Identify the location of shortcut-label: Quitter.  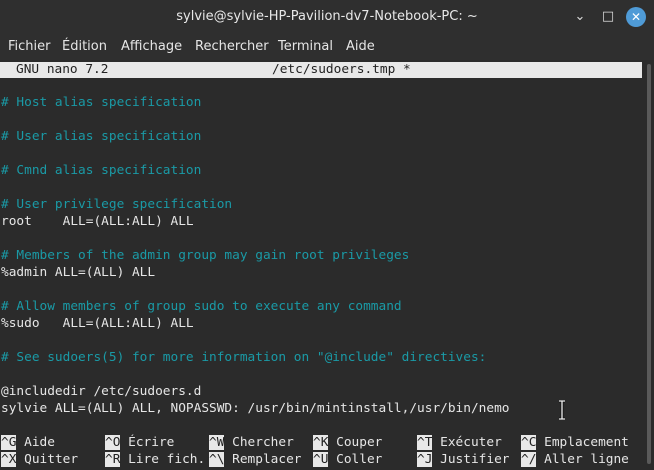
(51, 459).